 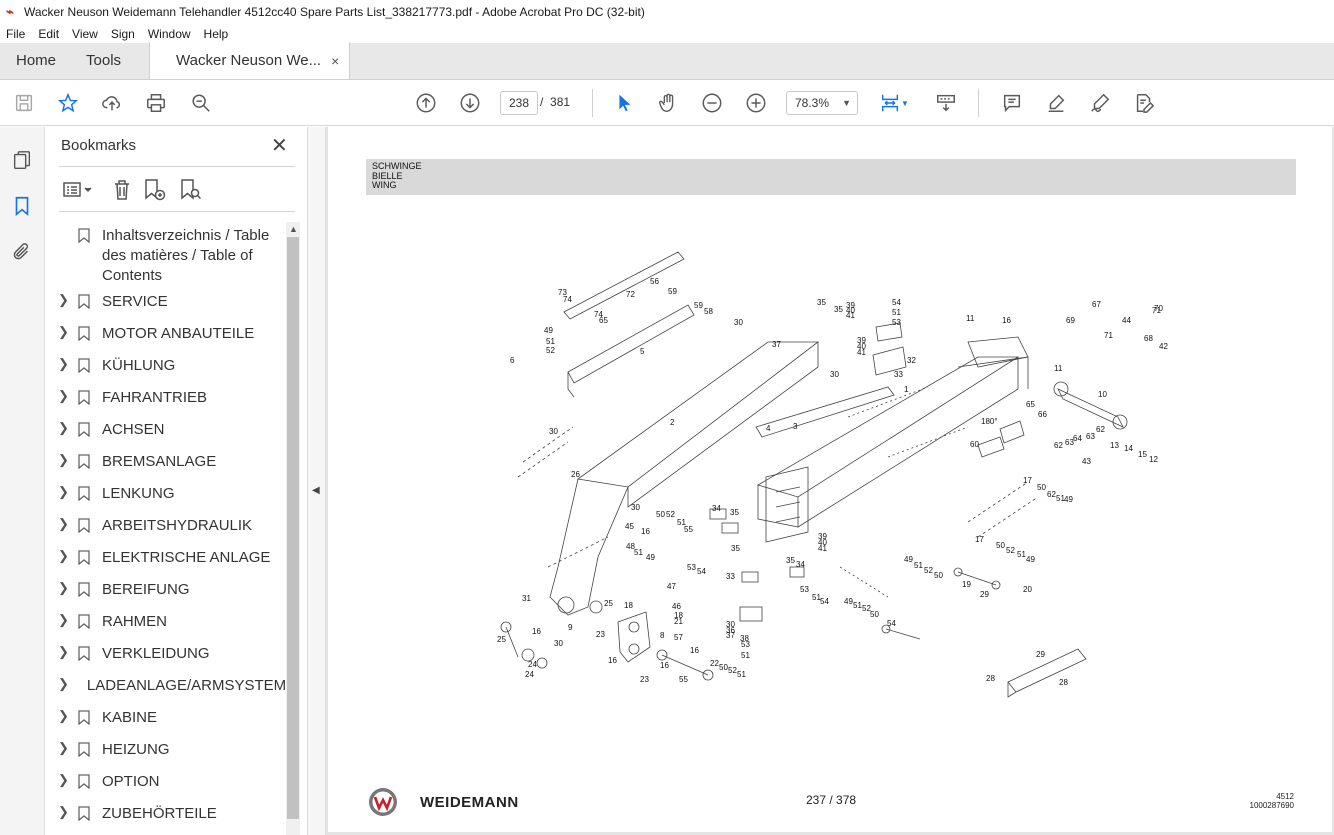 I want to click on part-callout: 49, so click(x=650, y=557).